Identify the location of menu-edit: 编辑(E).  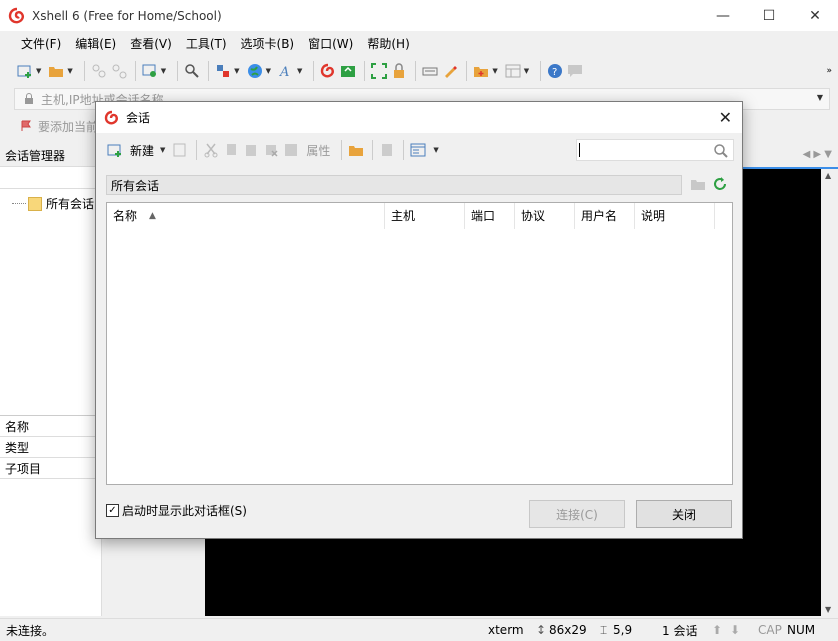
(95, 43).